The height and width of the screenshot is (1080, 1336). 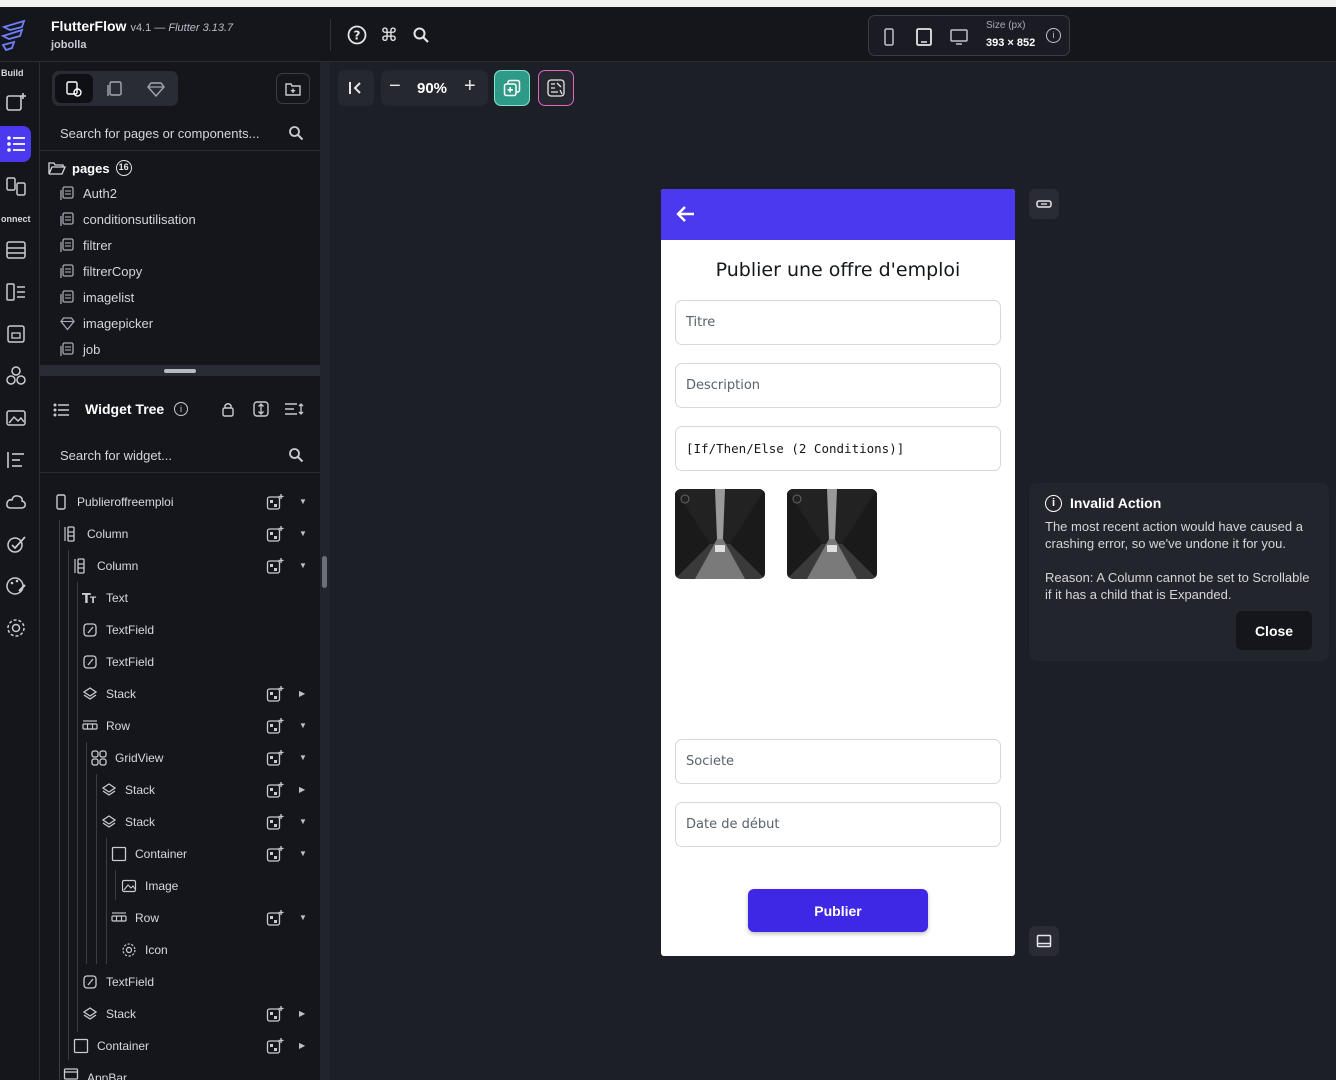 I want to click on appbar-toggle-button, so click(x=1044, y=204).